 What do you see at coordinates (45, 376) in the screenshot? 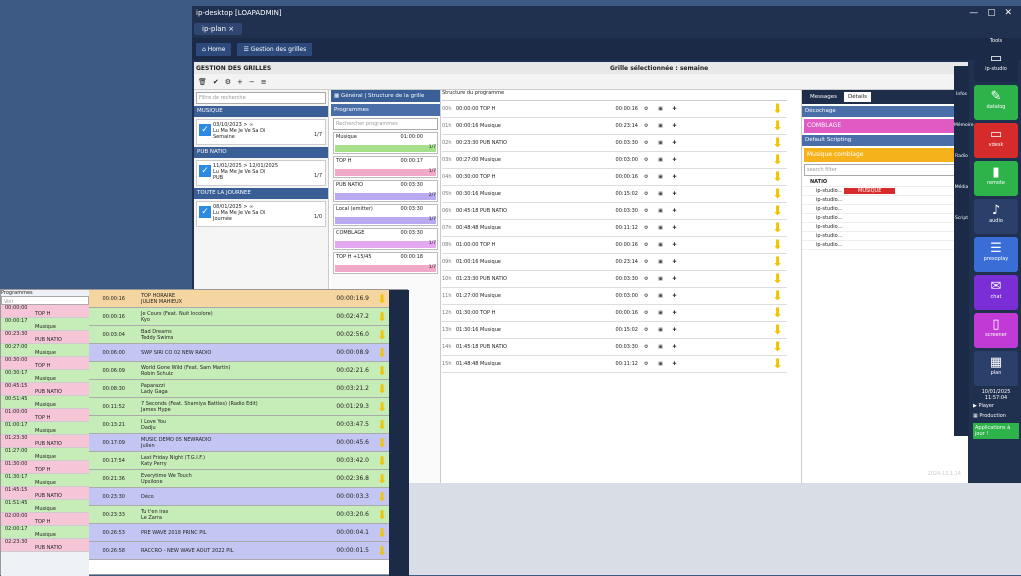
I see `slot: 00:30:17 Musique` at bounding box center [45, 376].